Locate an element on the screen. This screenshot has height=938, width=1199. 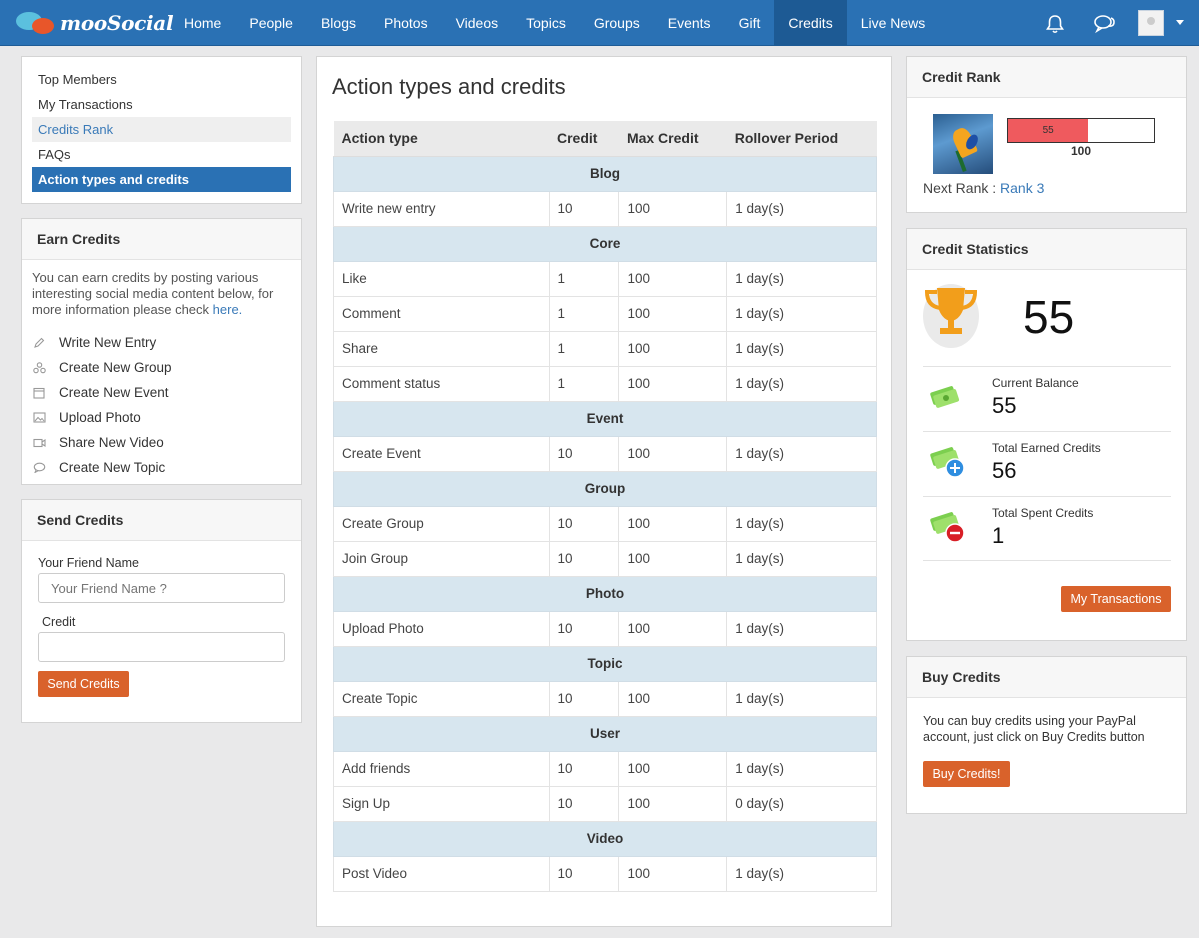
earn-item-label: Create New Group is located at coordinates (115, 367).